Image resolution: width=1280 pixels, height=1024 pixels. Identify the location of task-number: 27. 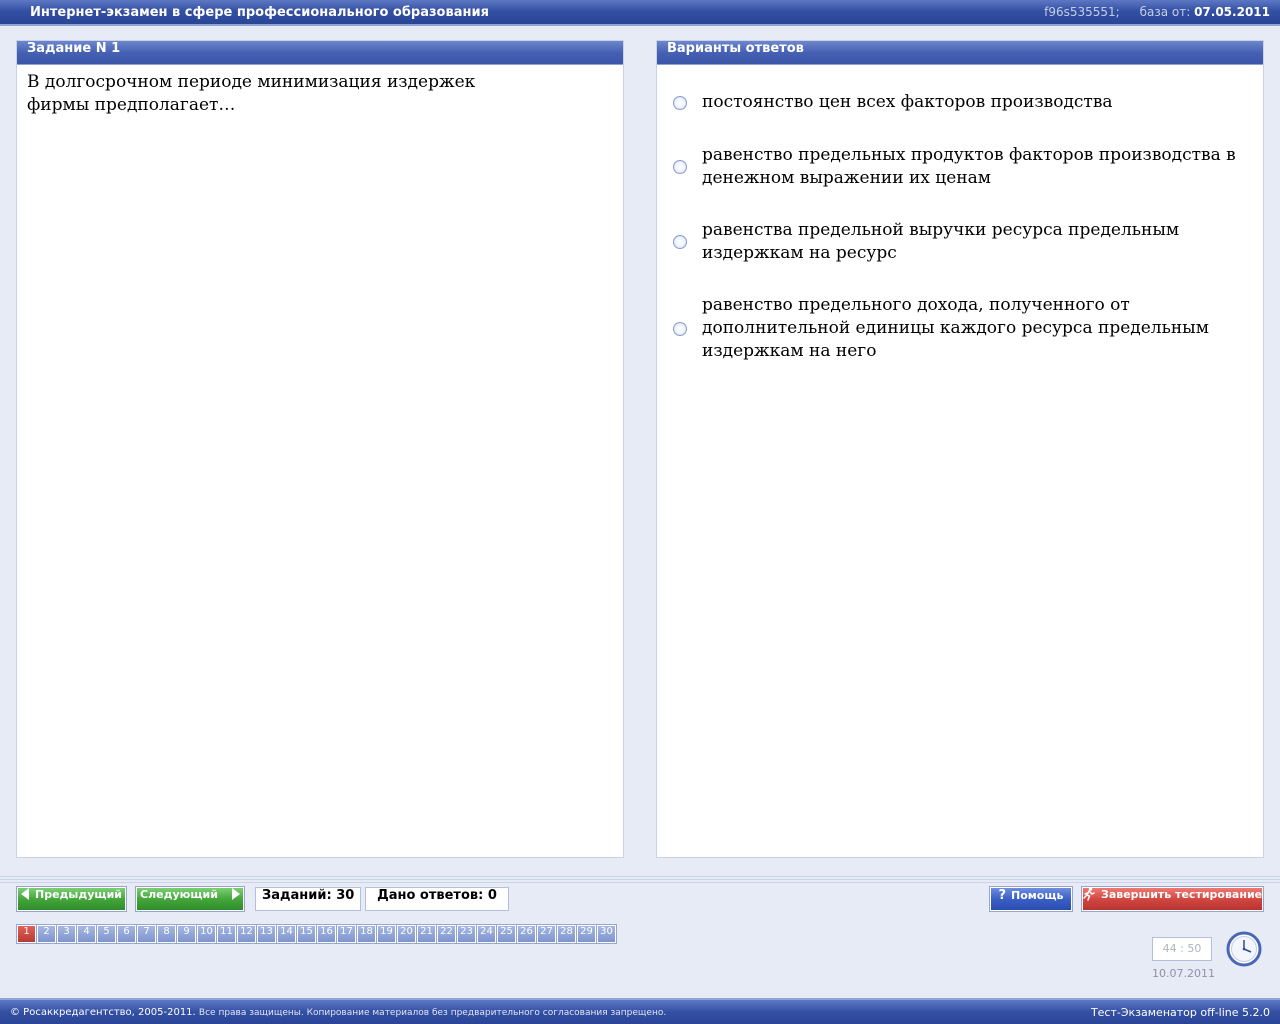
(546, 934).